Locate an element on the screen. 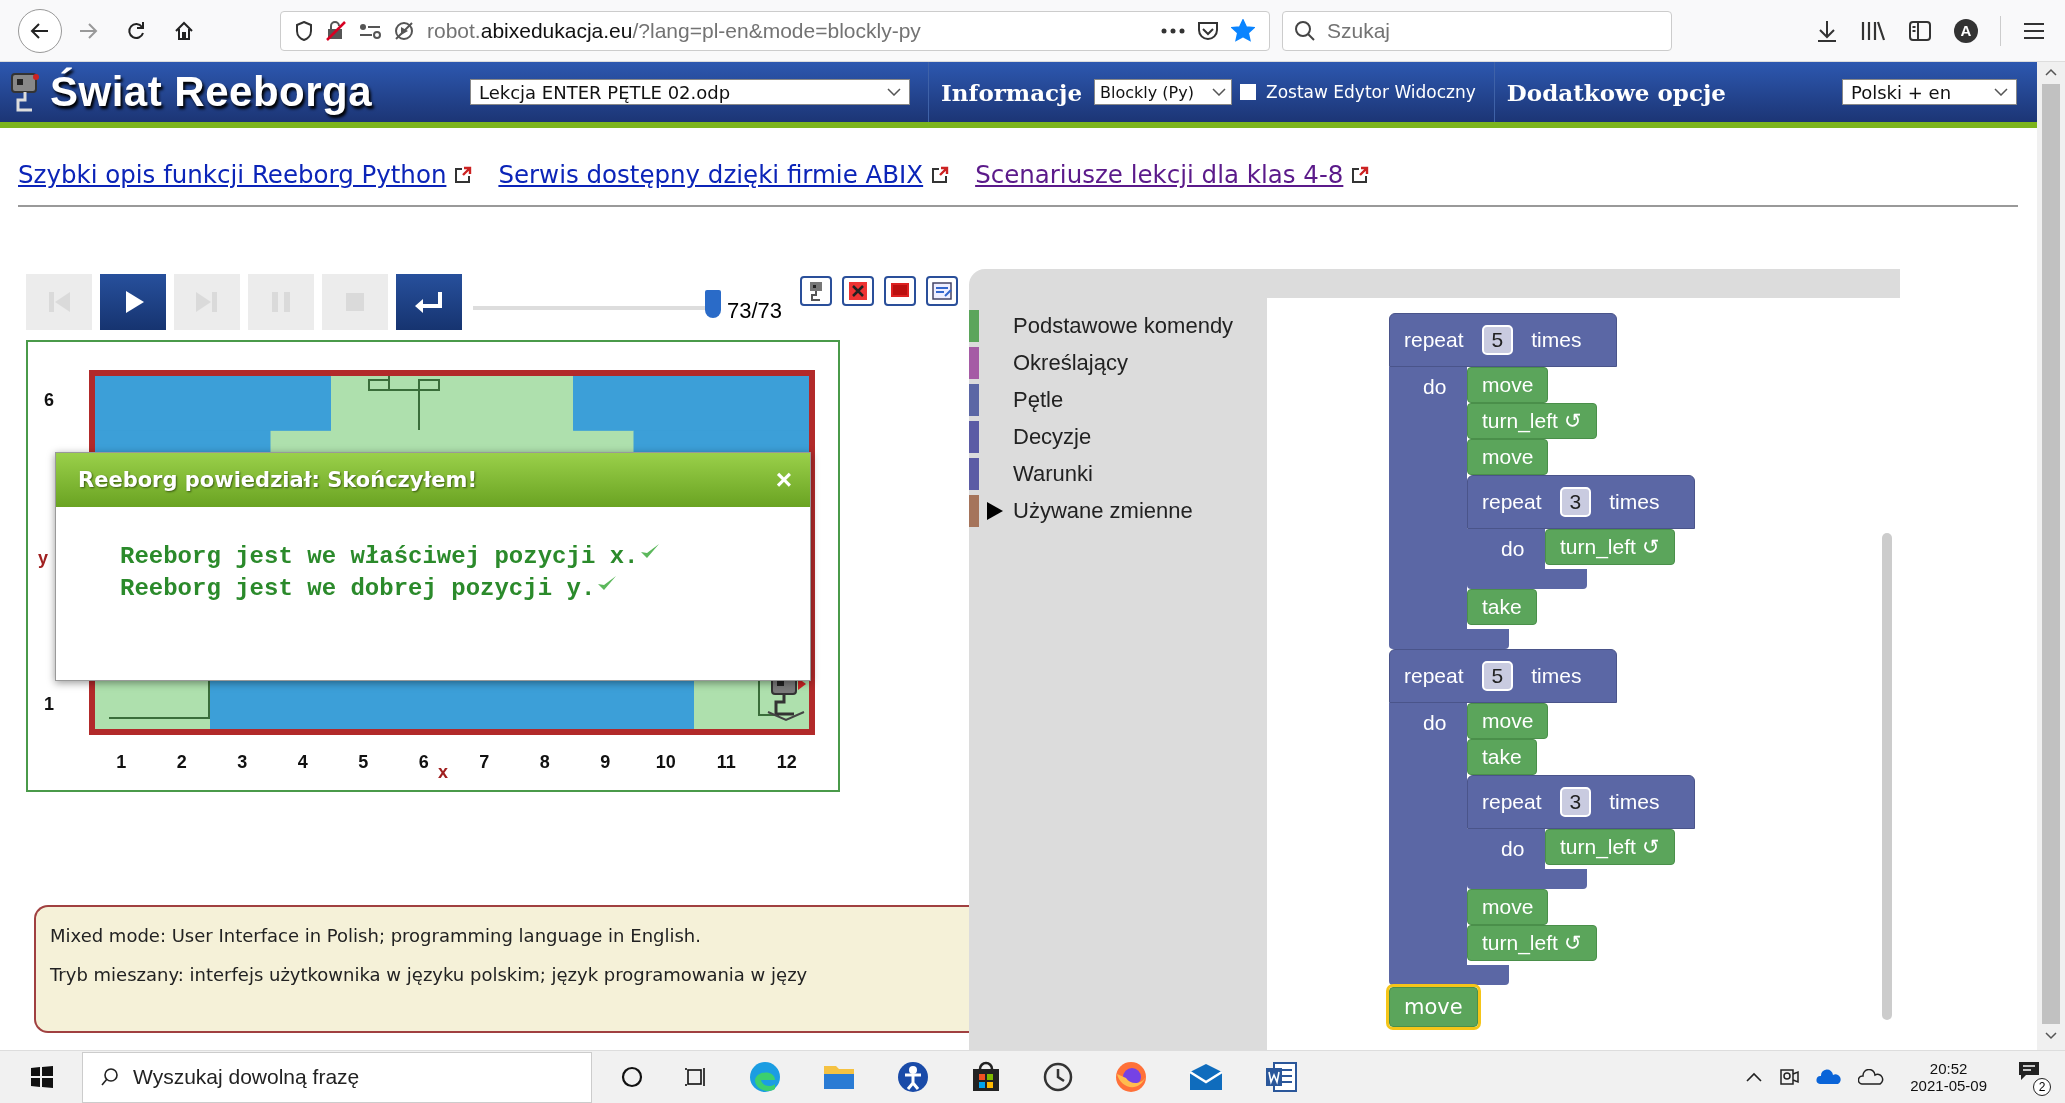 The height and width of the screenshot is (1103, 2065). reload-icon is located at coordinates (136, 30).